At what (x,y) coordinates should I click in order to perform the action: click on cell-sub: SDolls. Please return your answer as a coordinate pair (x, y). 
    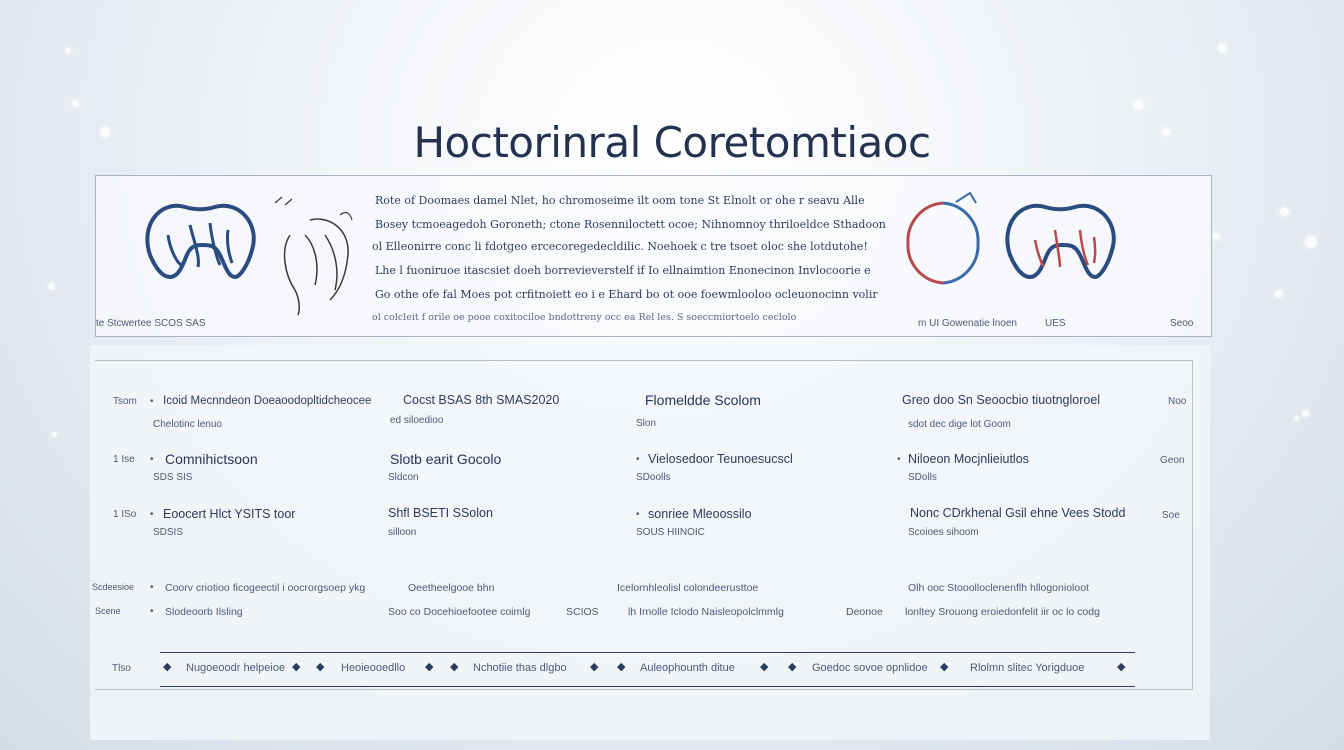
    Looking at the image, I should click on (922, 477).